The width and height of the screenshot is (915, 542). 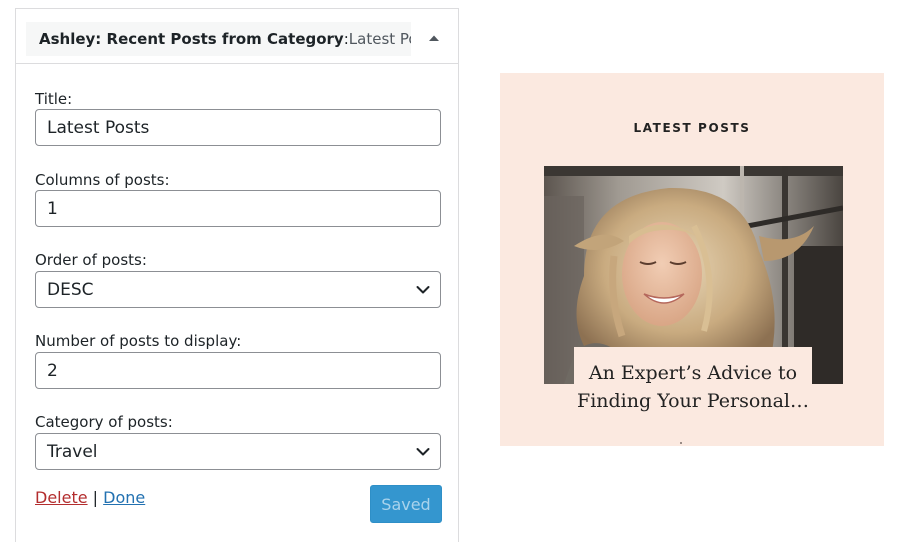 I want to click on triangle-up-icon, so click(x=434, y=38).